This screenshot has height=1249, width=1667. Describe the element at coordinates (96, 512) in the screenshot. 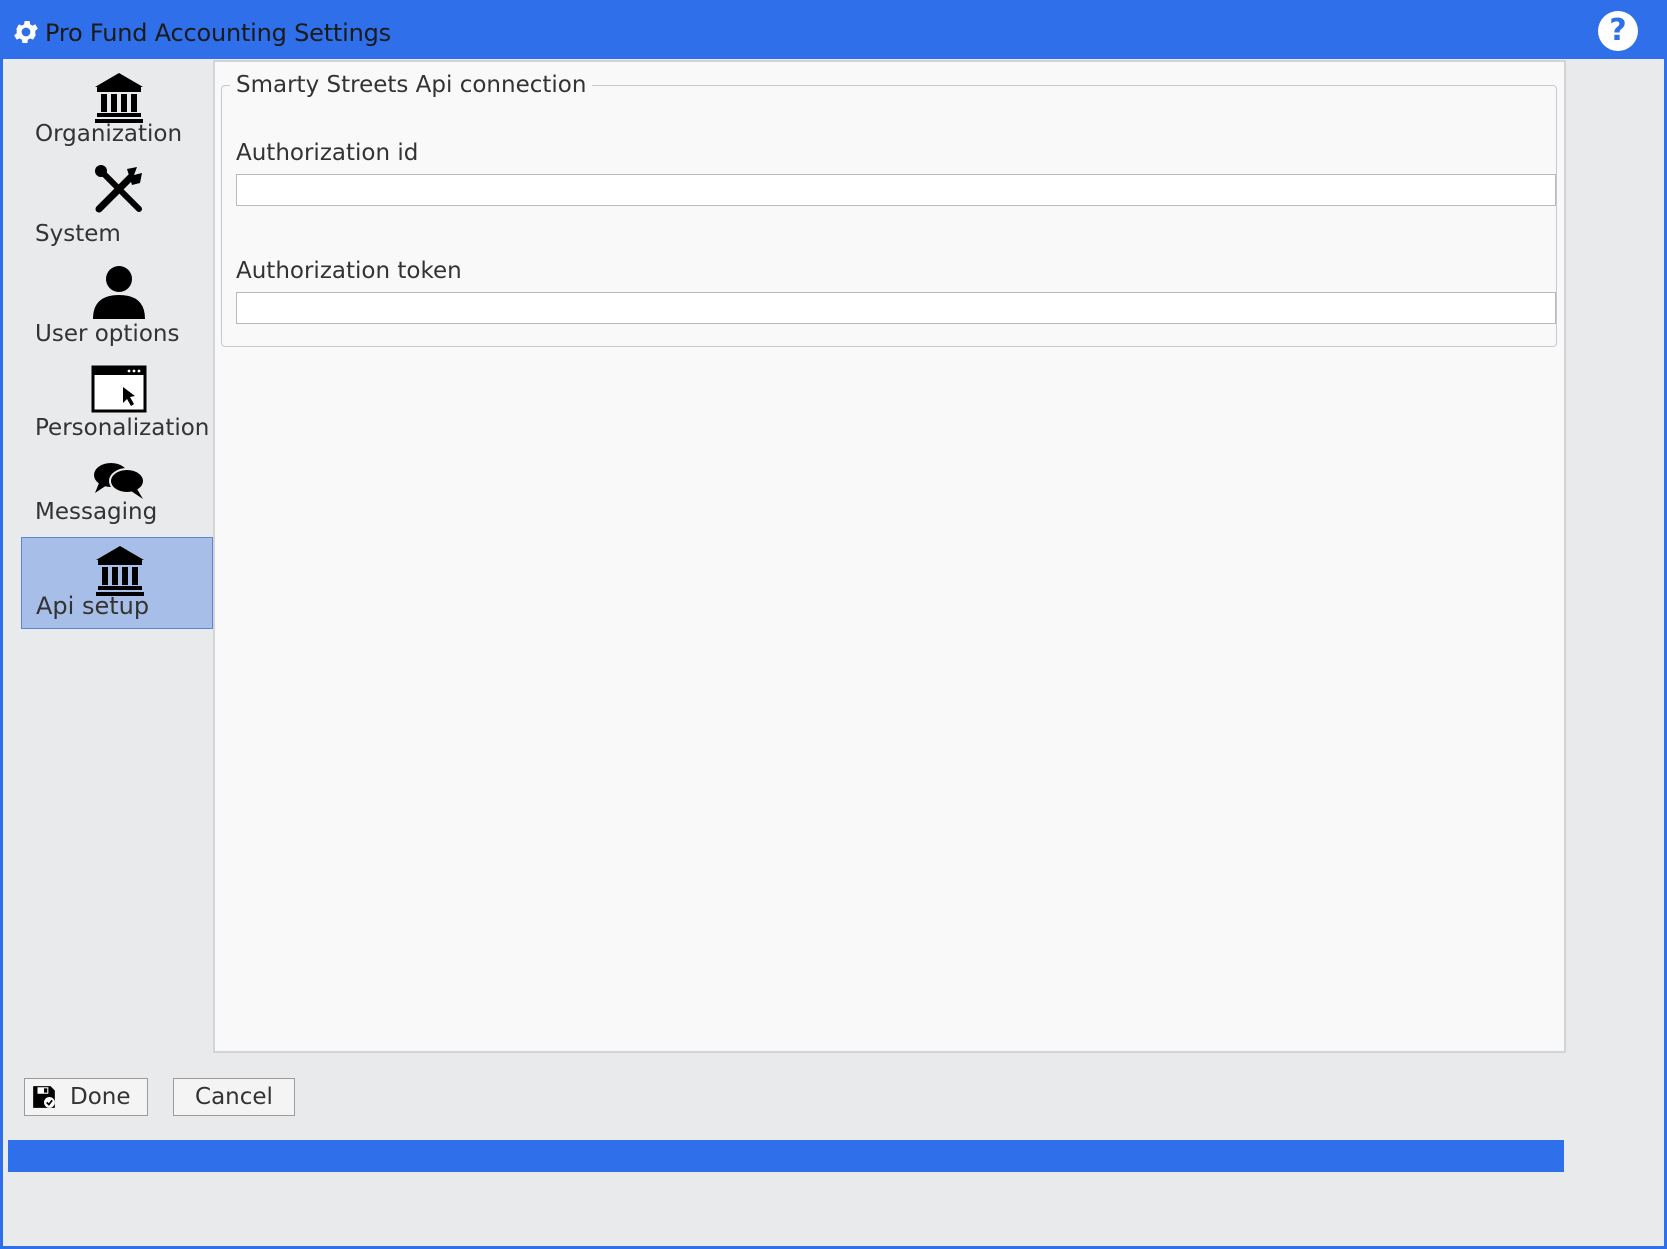

I see `sidebar-item-label: Messaging` at that location.